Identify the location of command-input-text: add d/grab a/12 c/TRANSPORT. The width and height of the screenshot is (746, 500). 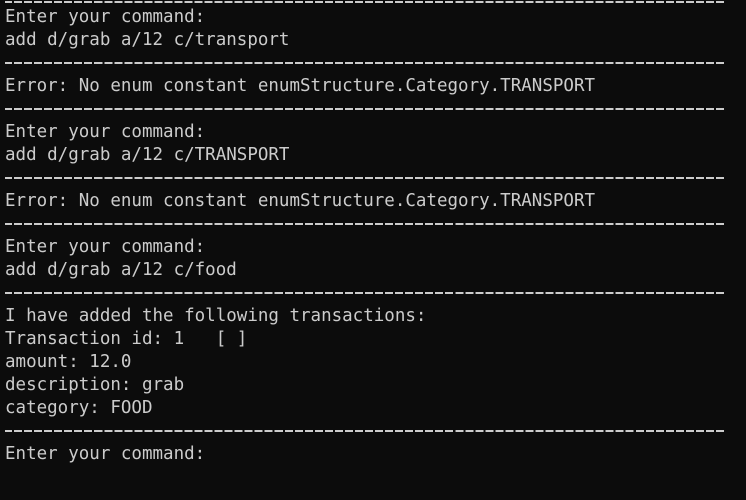
(147, 155).